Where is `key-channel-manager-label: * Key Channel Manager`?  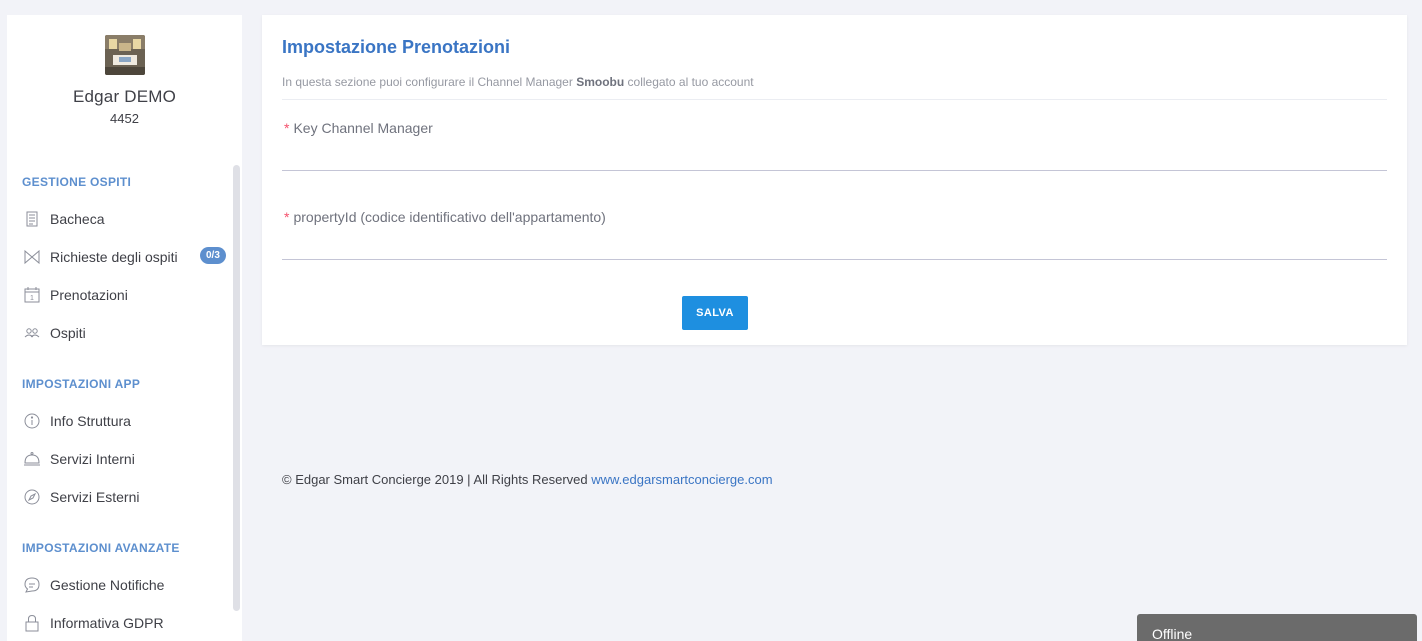
key-channel-manager-label: * Key Channel Manager is located at coordinates (358, 128).